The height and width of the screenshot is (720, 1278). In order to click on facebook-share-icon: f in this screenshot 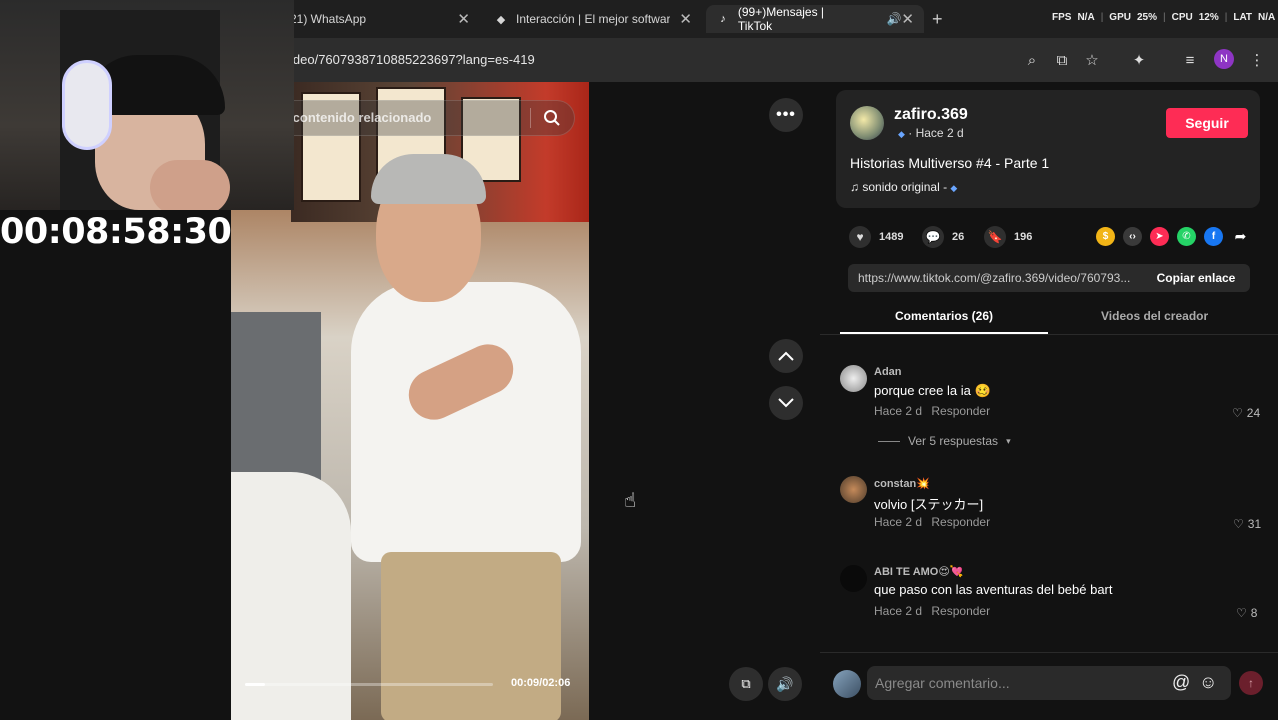, I will do `click(1213, 236)`.